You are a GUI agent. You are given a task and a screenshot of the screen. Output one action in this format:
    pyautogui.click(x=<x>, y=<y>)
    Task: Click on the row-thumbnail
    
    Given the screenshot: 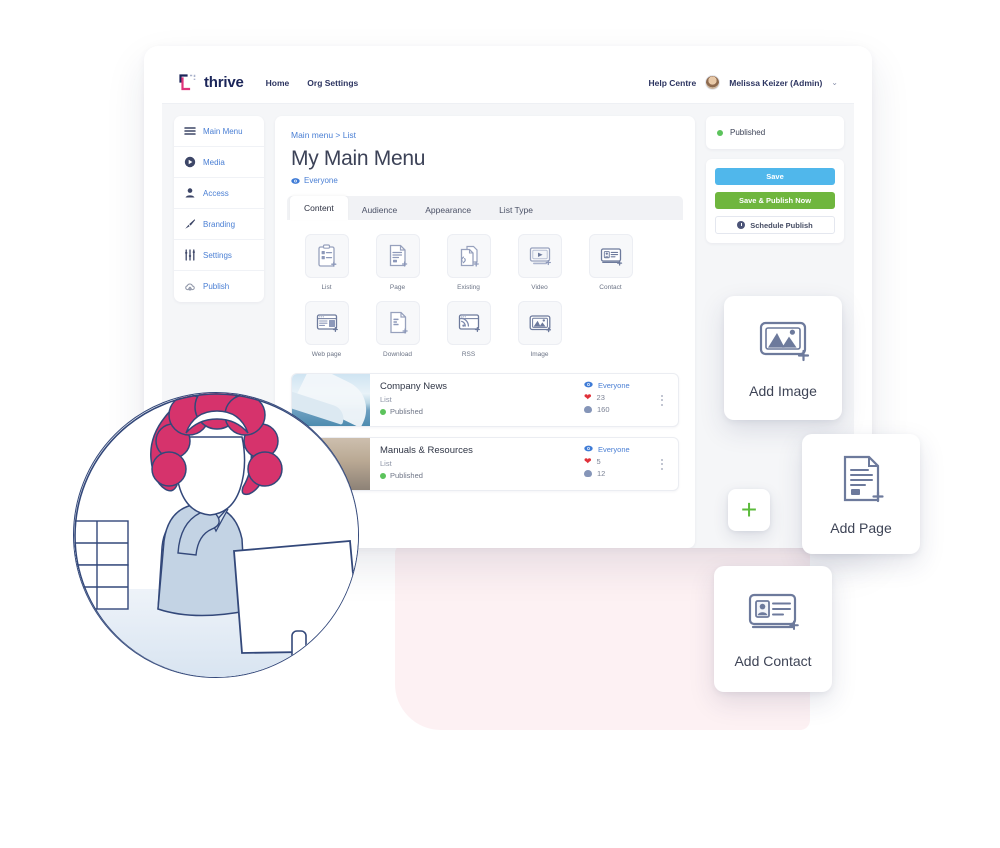 What is the action you would take?
    pyautogui.click(x=331, y=400)
    